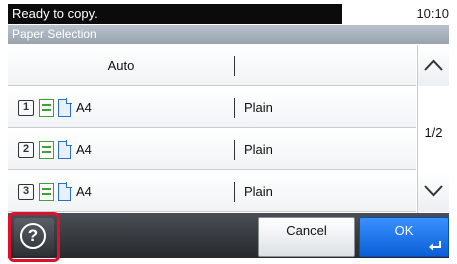  I want to click on help-button: ?, so click(34, 237).